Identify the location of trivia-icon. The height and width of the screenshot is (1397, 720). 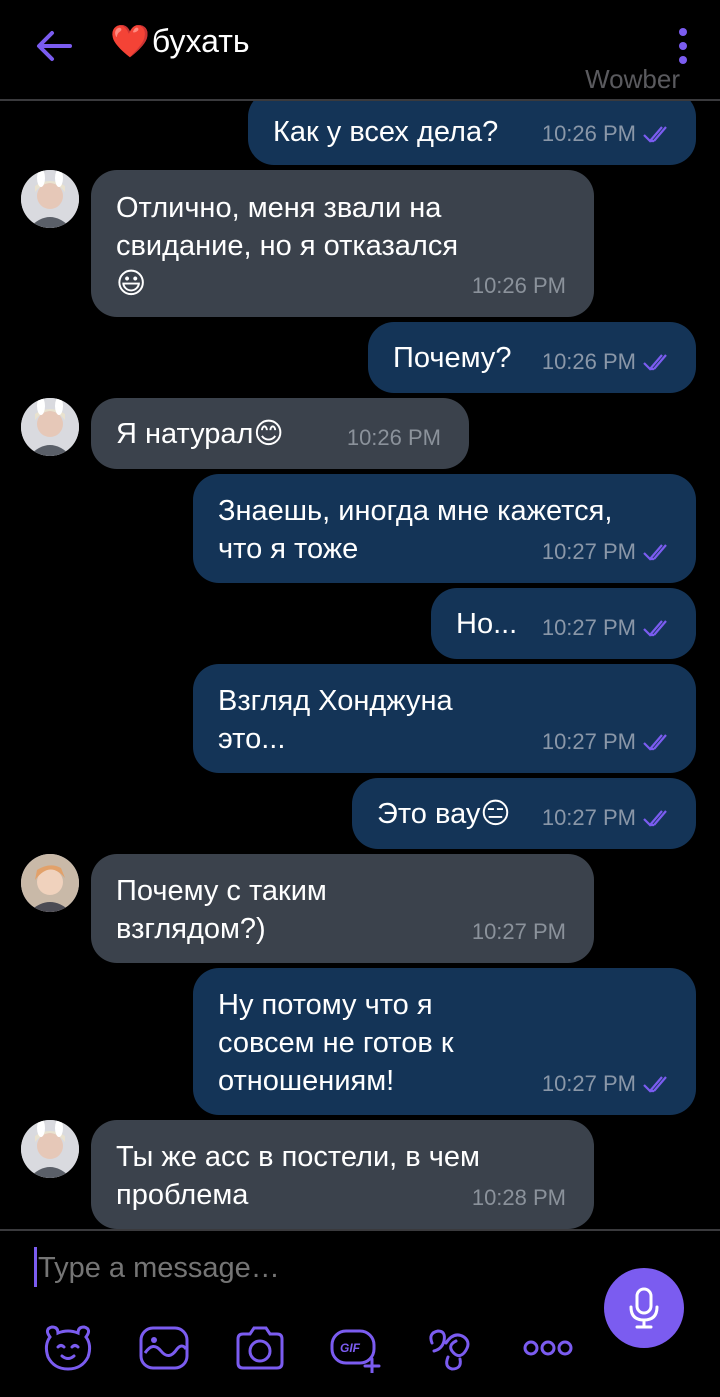
(452, 1348).